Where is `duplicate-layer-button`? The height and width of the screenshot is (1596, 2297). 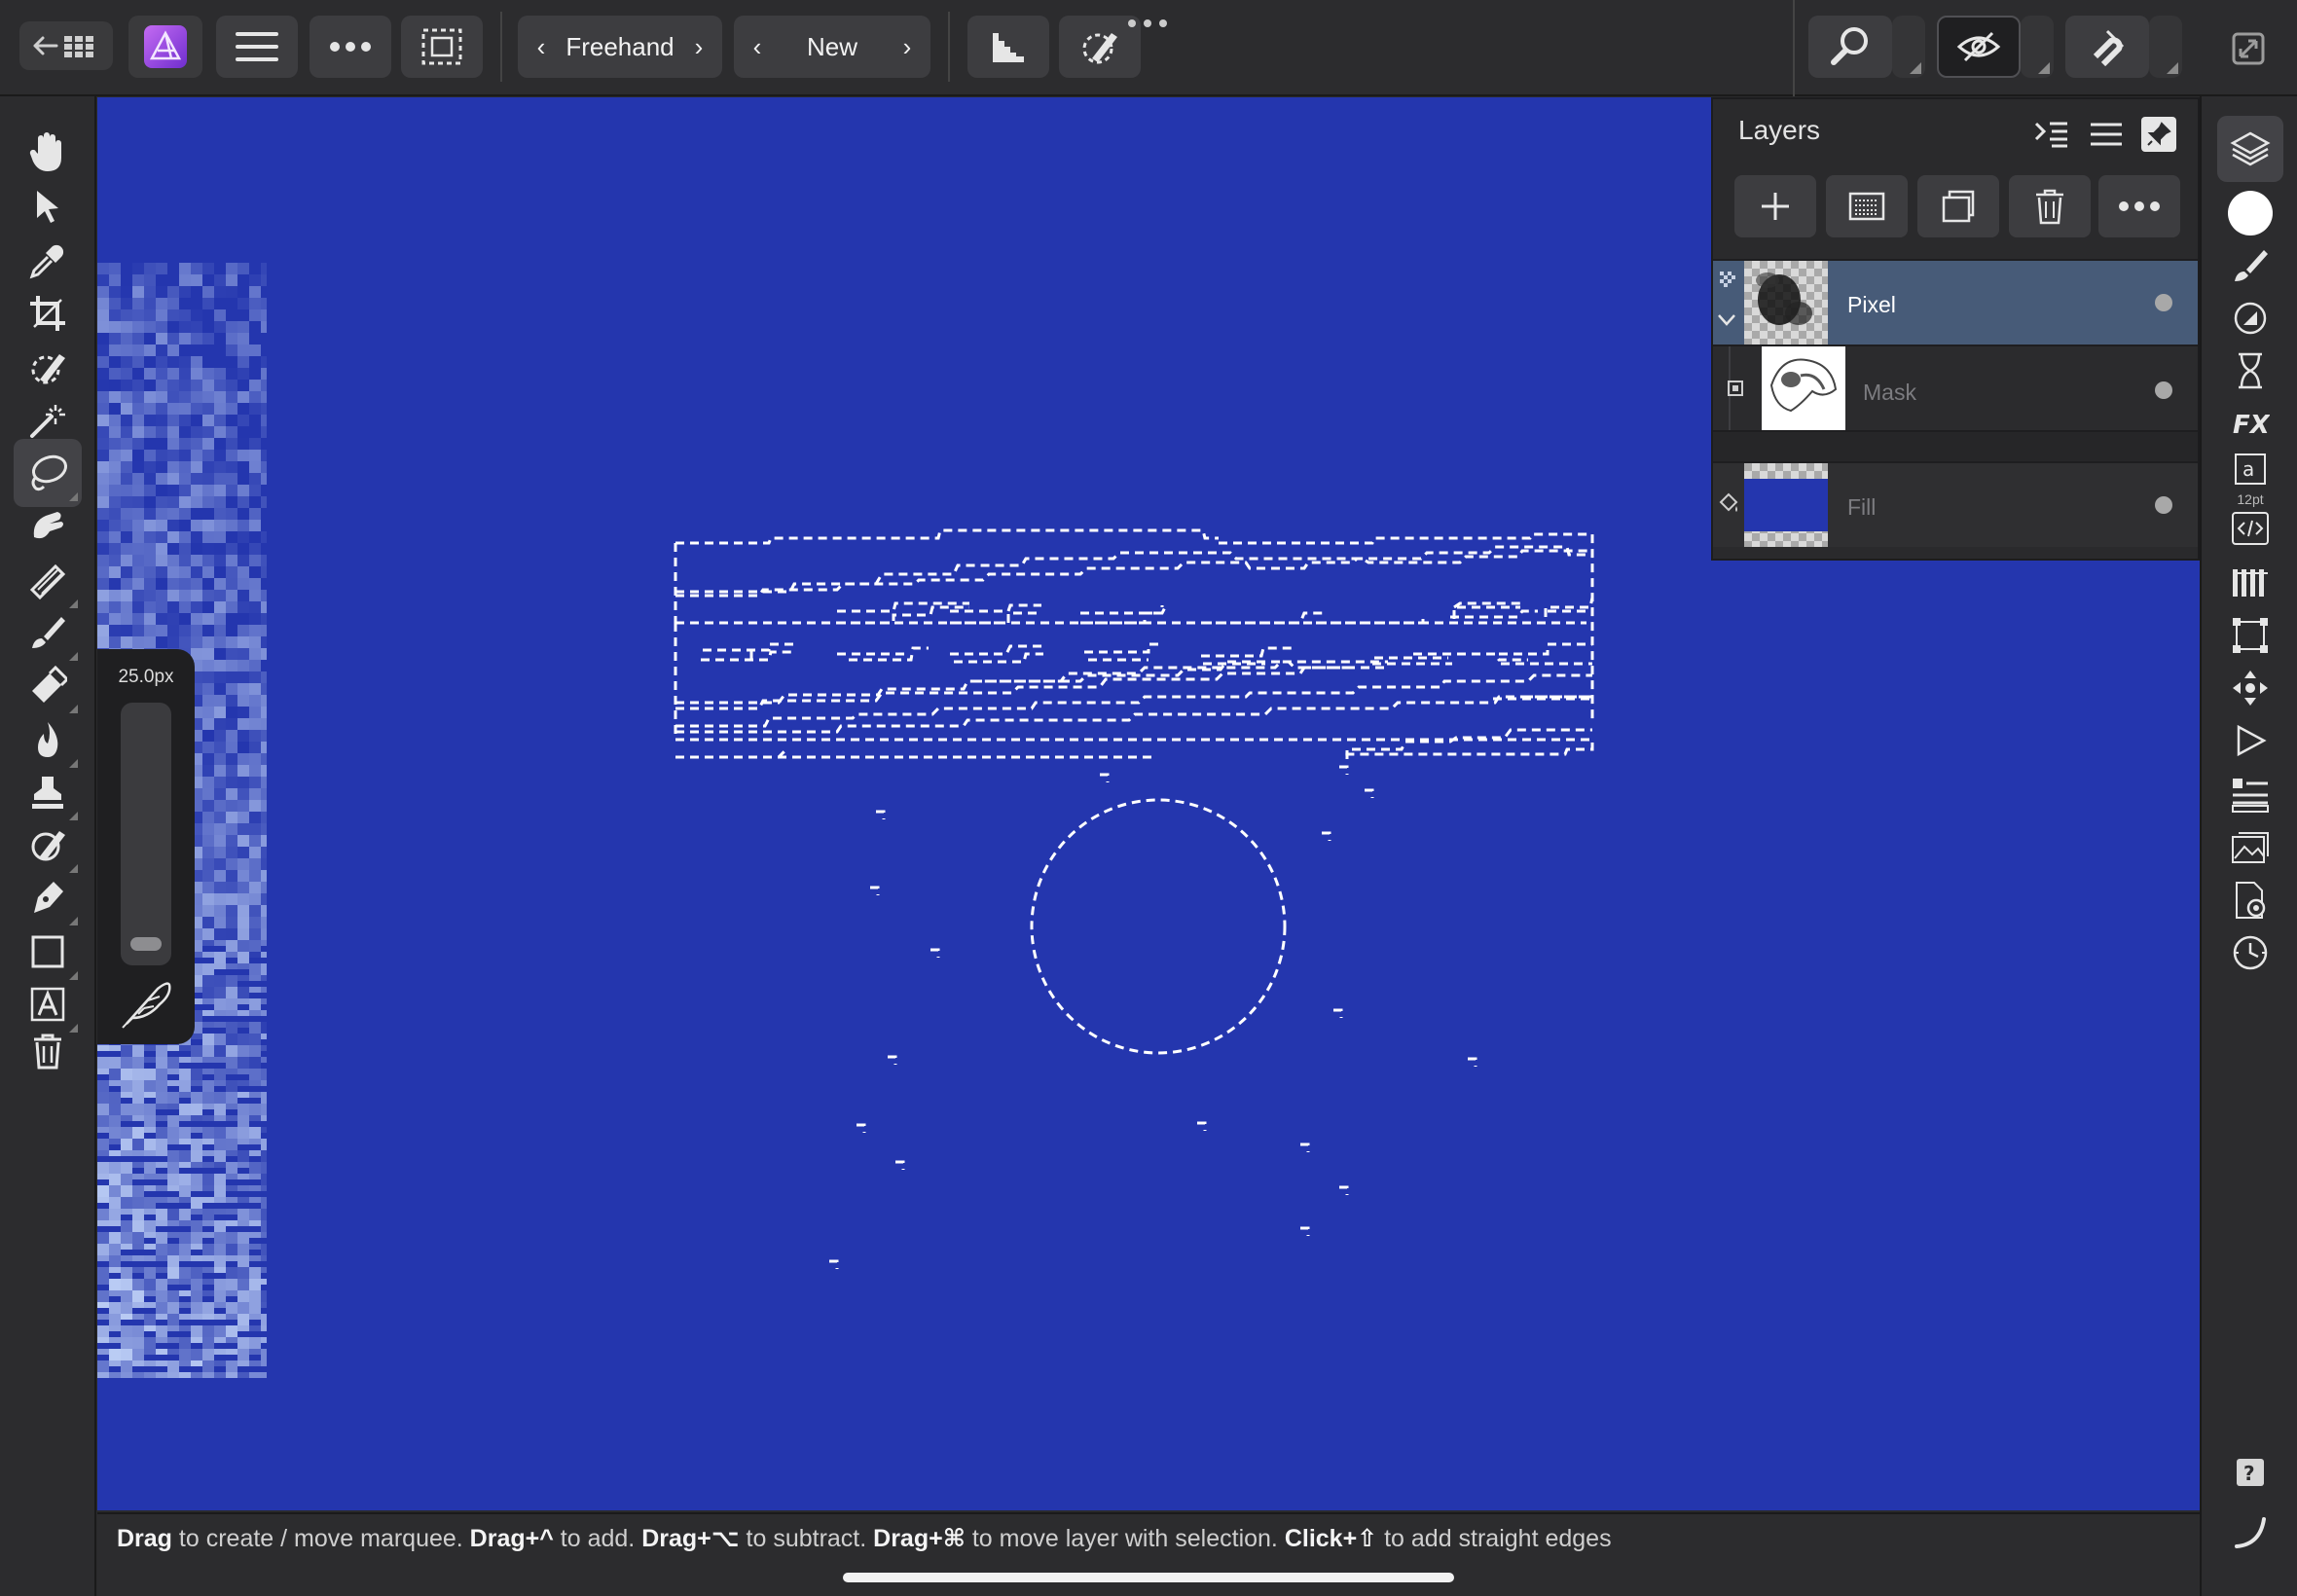 duplicate-layer-button is located at coordinates (1958, 206).